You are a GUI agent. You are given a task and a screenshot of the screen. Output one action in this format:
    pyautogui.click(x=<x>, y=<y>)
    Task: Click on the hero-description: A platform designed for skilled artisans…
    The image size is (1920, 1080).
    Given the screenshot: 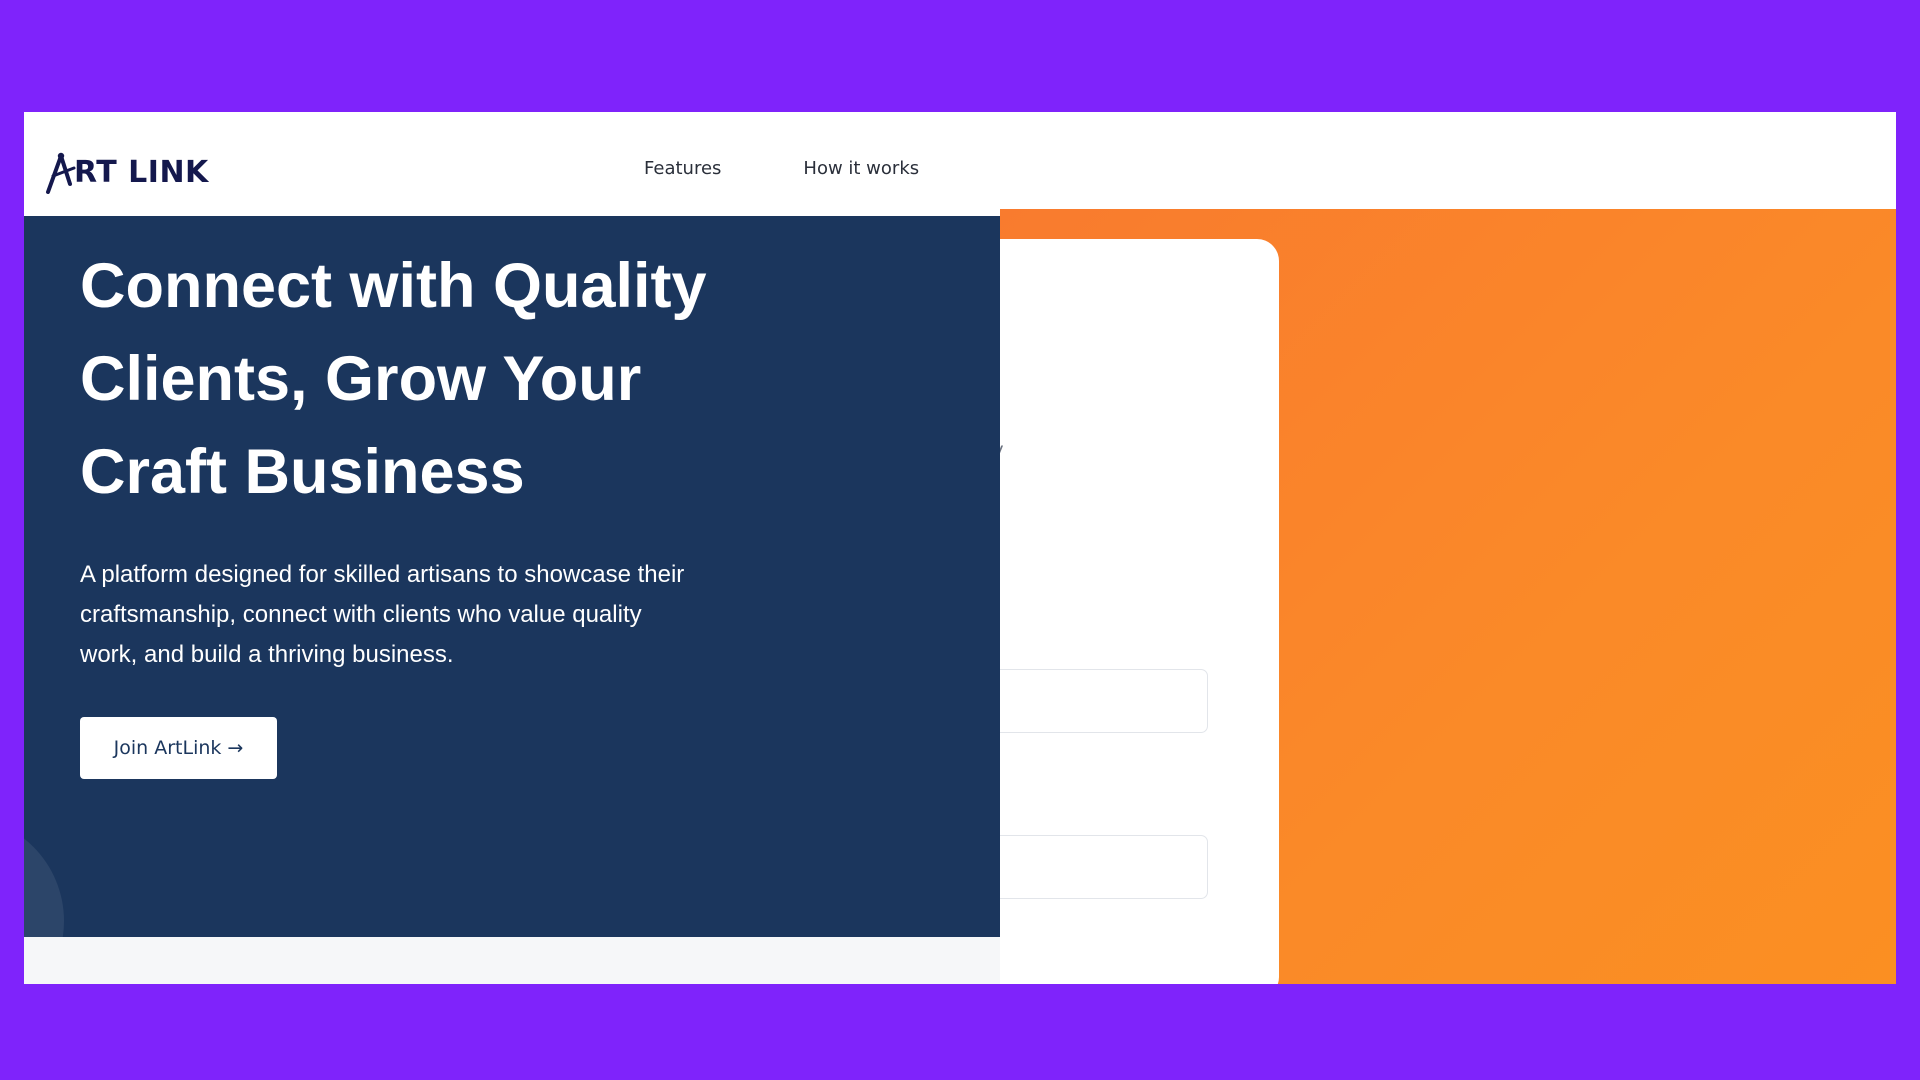 What is the action you would take?
    pyautogui.click(x=410, y=615)
    